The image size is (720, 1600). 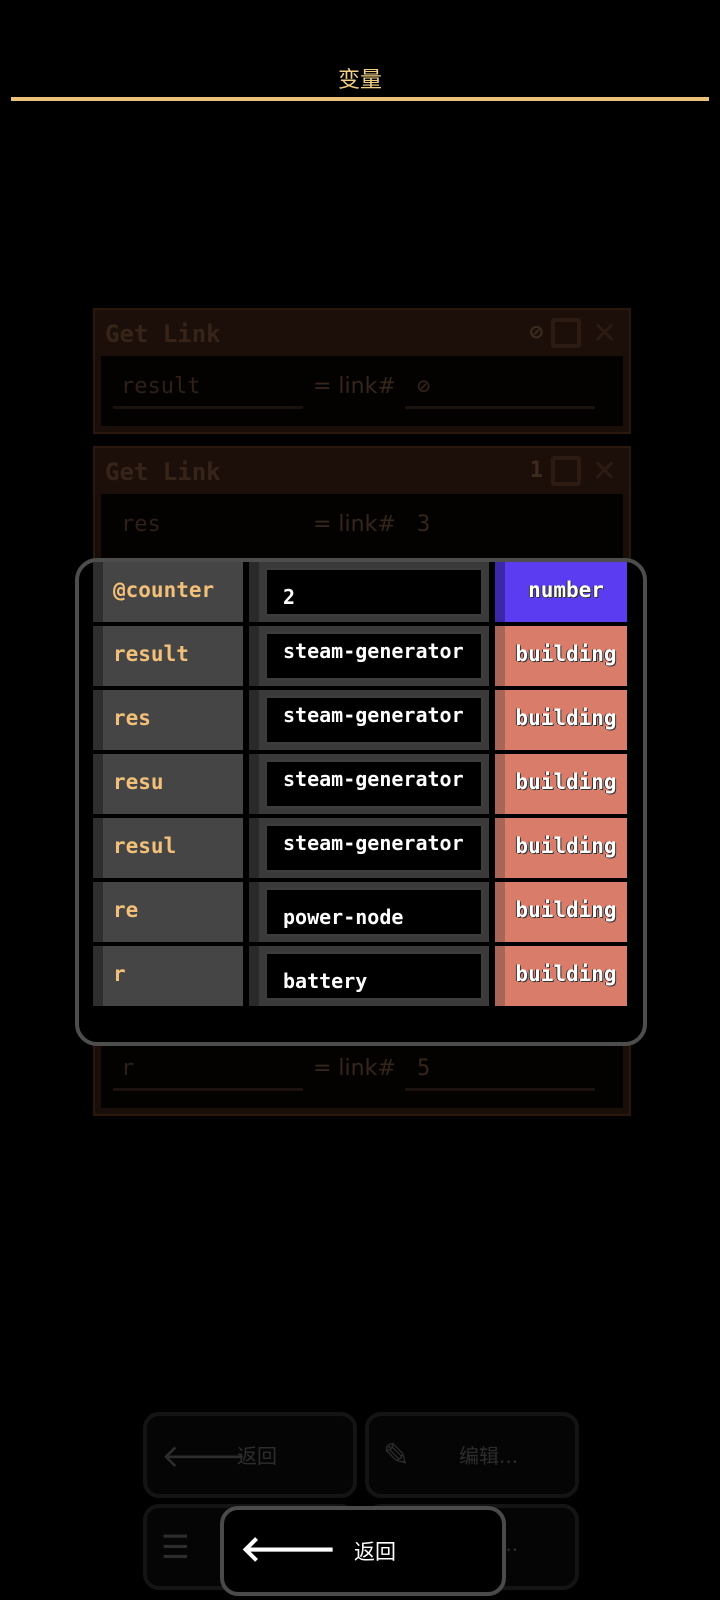 I want to click on variable-row: res steam-generator building, so click(x=360, y=720).